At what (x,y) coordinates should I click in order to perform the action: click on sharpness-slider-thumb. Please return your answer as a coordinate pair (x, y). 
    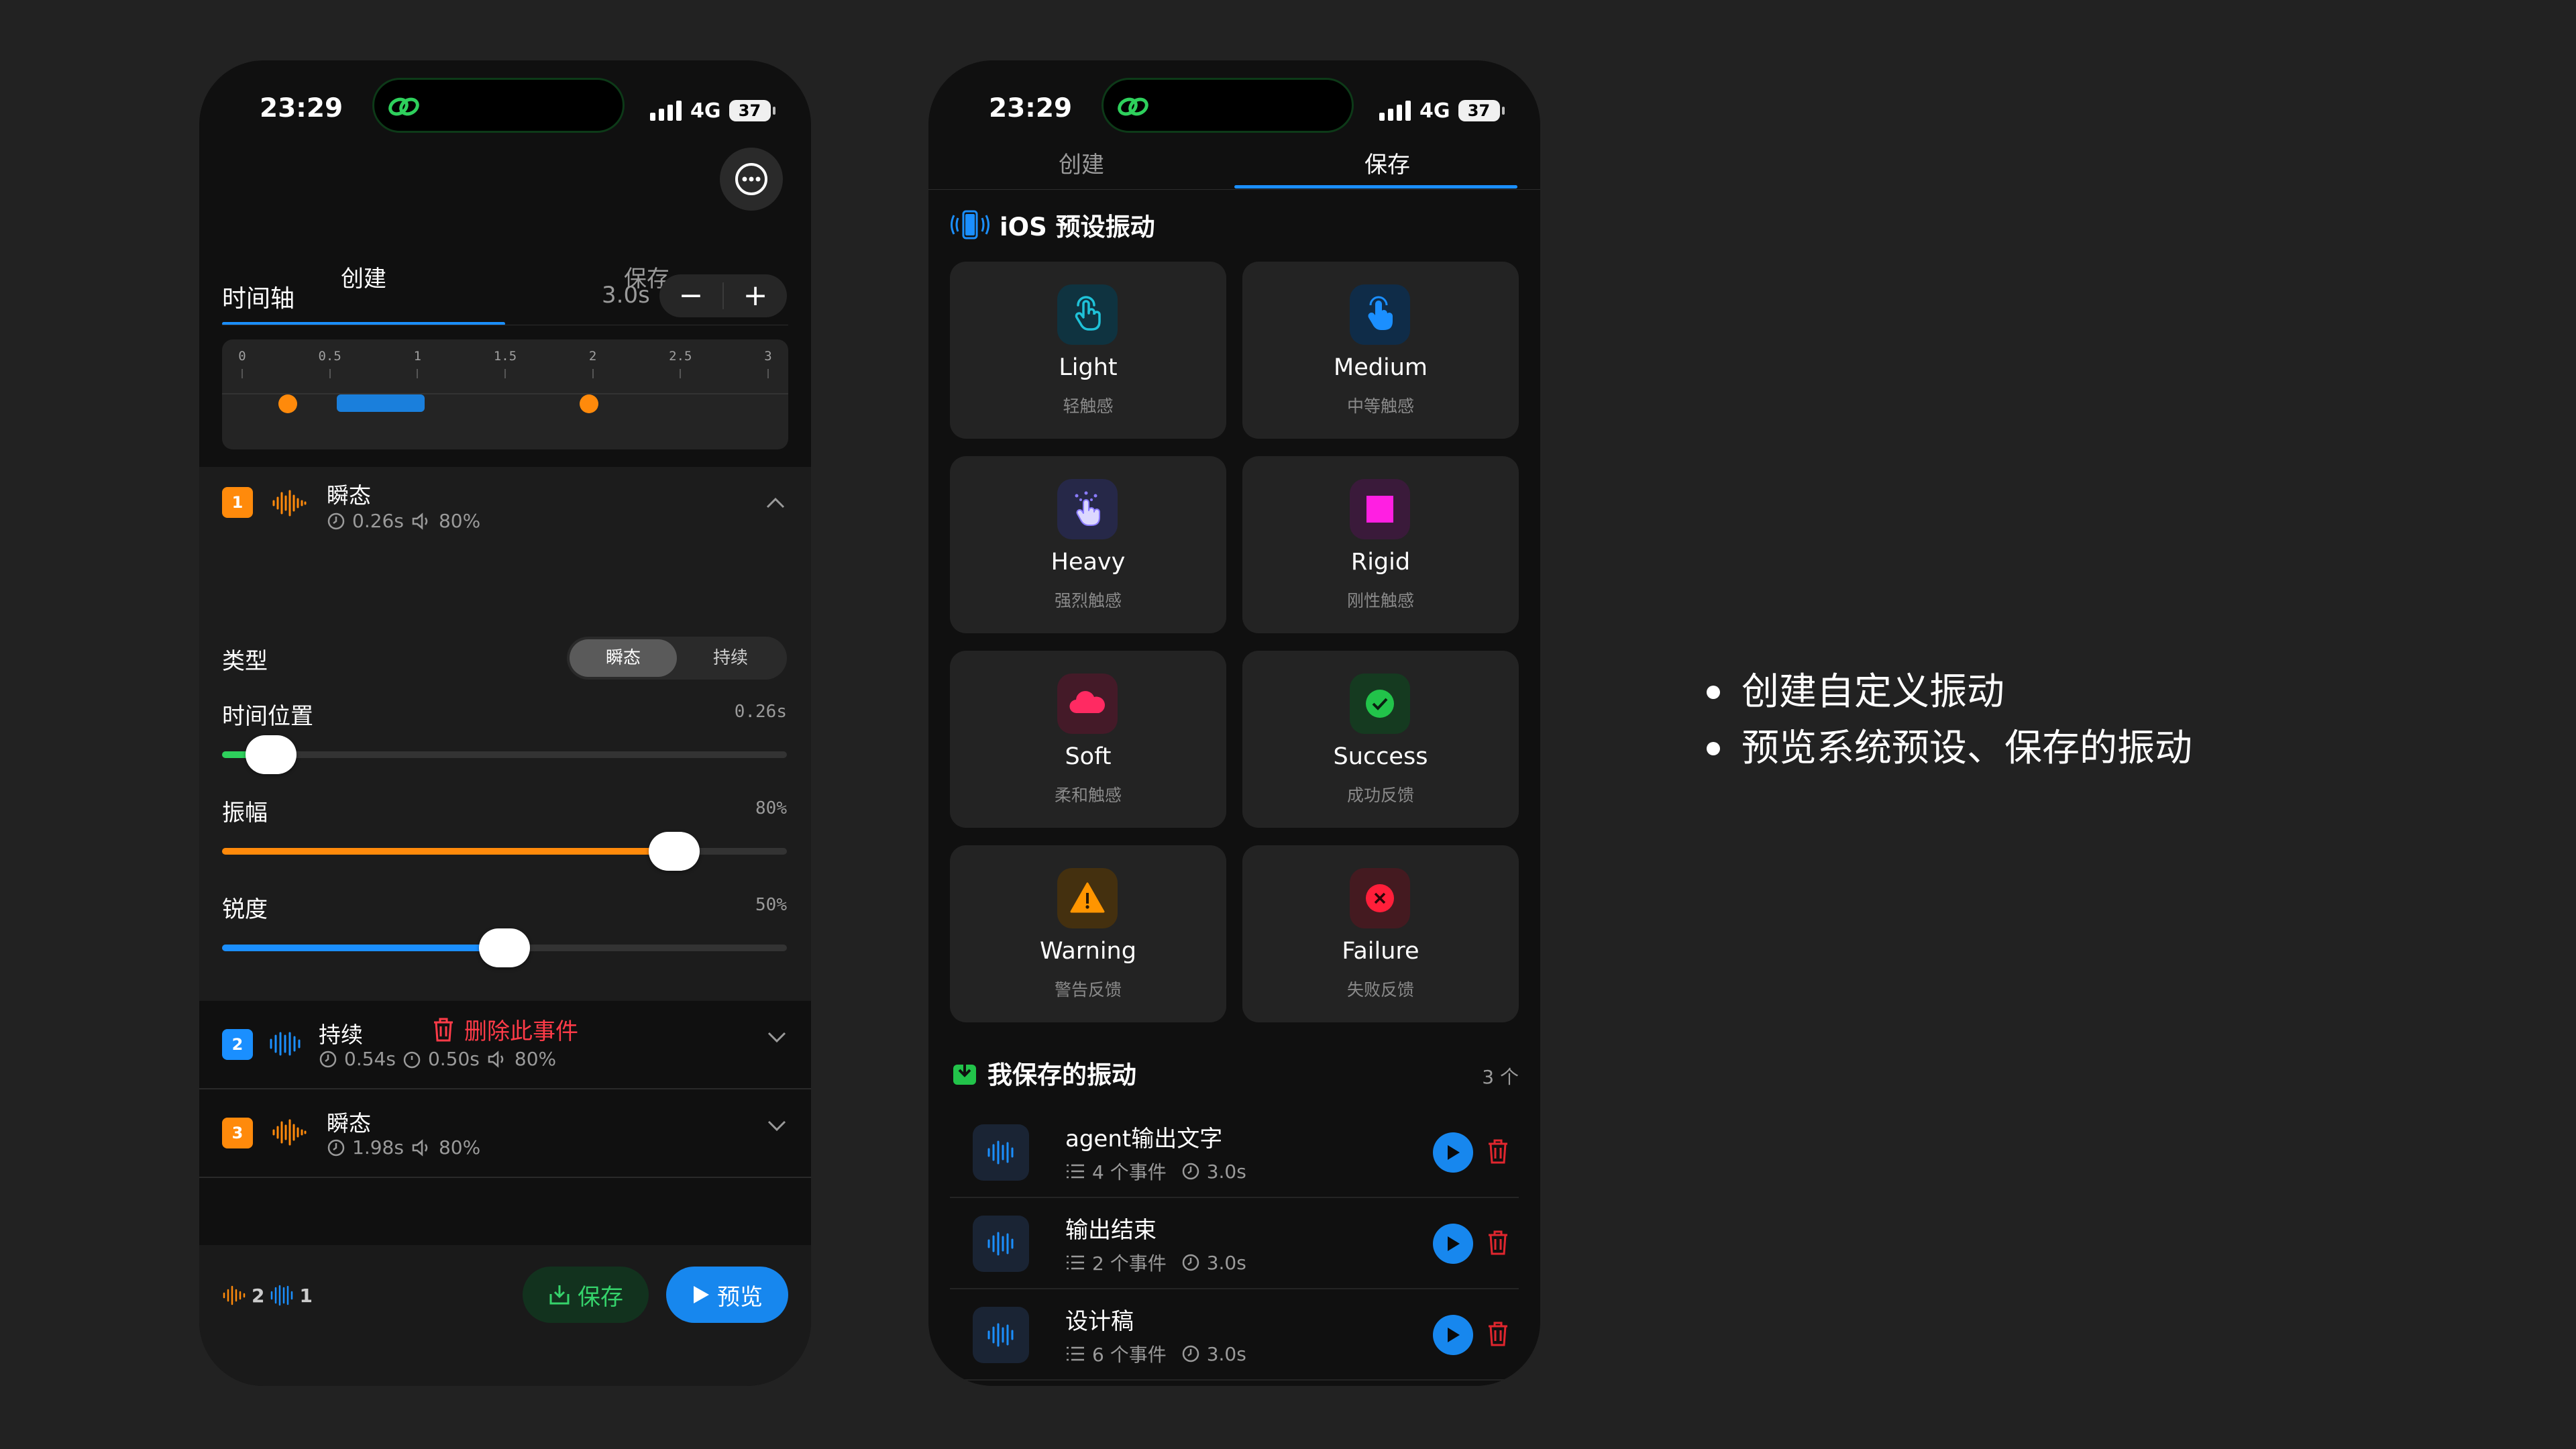
    Looking at the image, I should click on (504, 947).